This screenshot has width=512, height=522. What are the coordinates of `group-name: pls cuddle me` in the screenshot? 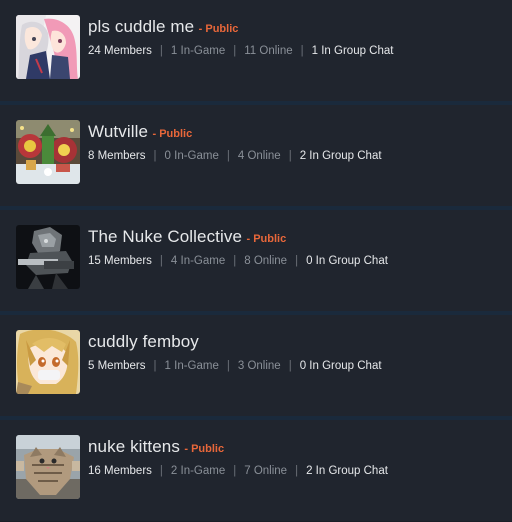 It's located at (141, 26).